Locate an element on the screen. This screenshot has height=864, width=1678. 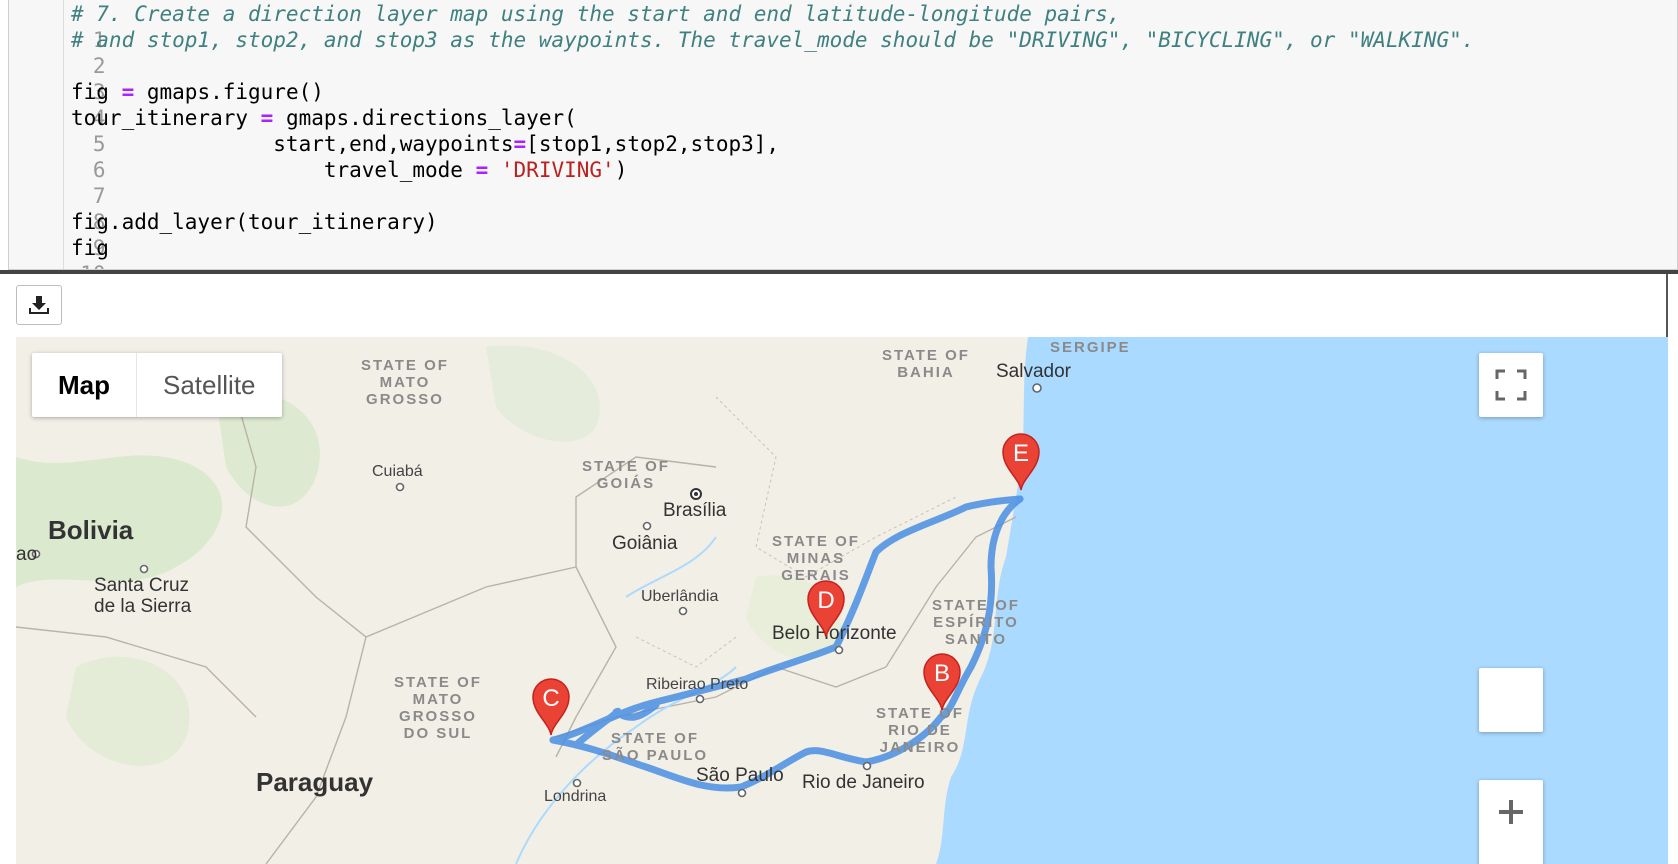
city-label-rio-de-janeiro: Rio de Janeiro is located at coordinates (863, 782).